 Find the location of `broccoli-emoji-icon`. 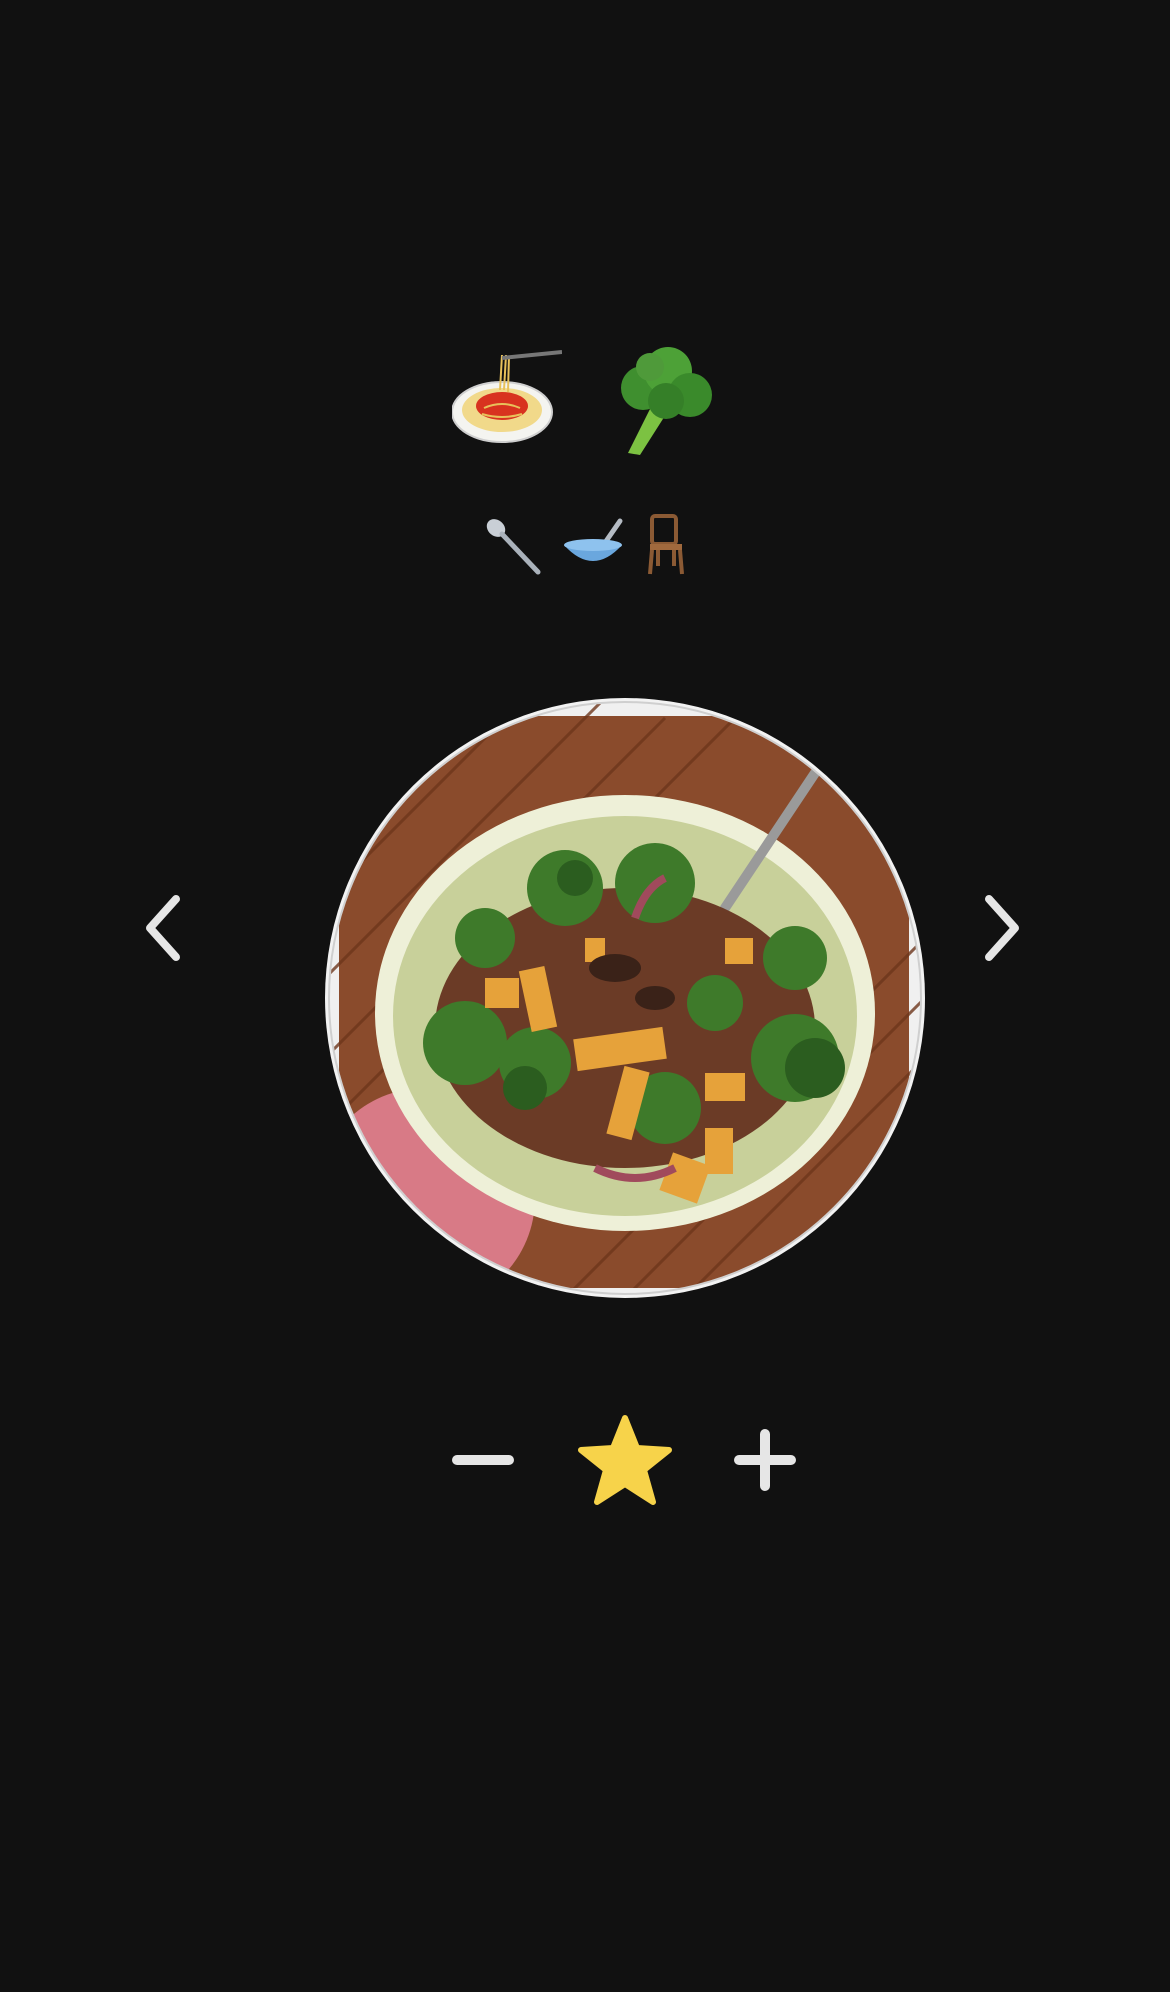

broccoli-emoji-icon is located at coordinates (658, 400).